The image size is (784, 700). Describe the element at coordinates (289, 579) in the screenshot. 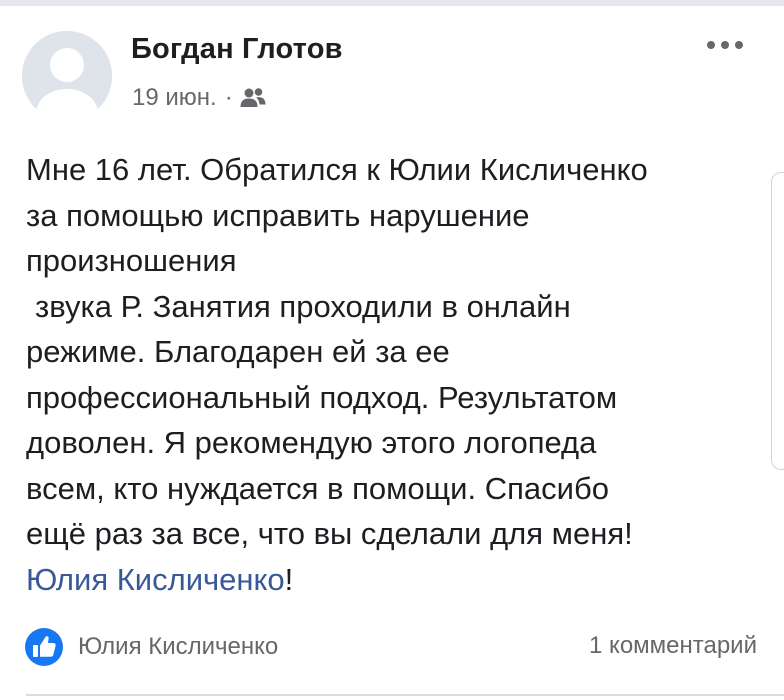

I see `mention-suffix: !` at that location.